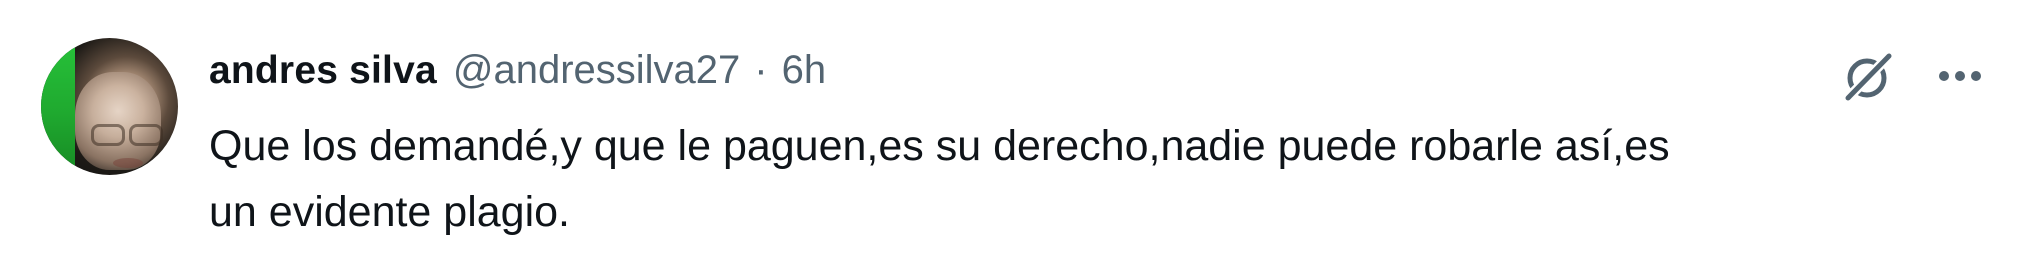 The width and height of the screenshot is (2035, 276). I want to click on avatar, so click(109, 106).